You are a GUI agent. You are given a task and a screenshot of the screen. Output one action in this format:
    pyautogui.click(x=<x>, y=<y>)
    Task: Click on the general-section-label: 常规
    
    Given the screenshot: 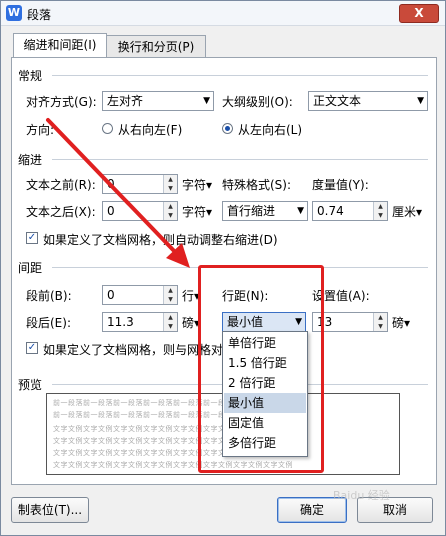 What is the action you would take?
    pyautogui.click(x=30, y=76)
    